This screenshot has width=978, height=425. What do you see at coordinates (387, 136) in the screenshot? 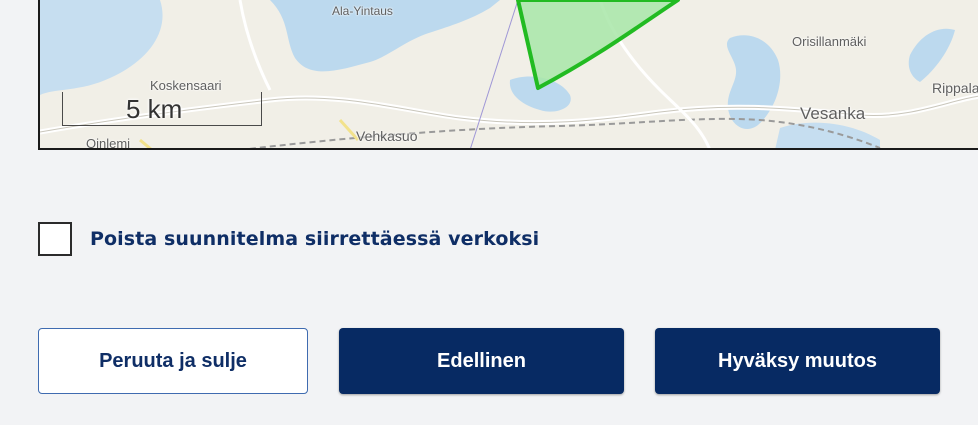
I see `map-label-vehkasuo: Vehkasuo` at bounding box center [387, 136].